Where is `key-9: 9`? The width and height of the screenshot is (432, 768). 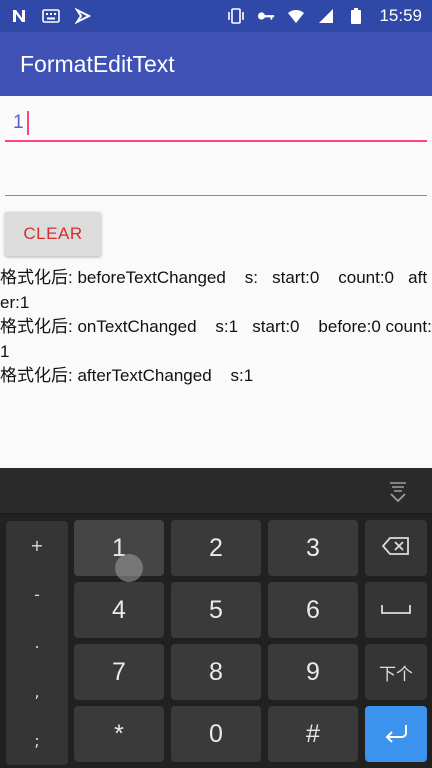 key-9: 9 is located at coordinates (313, 672).